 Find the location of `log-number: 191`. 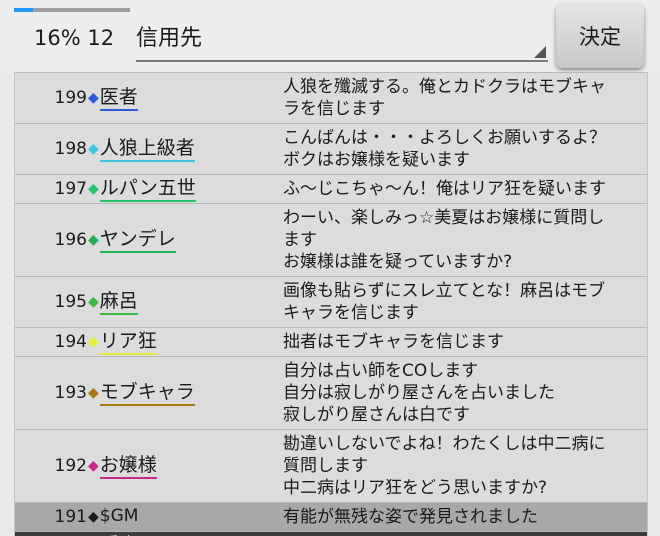

log-number: 191 is located at coordinates (70, 517).